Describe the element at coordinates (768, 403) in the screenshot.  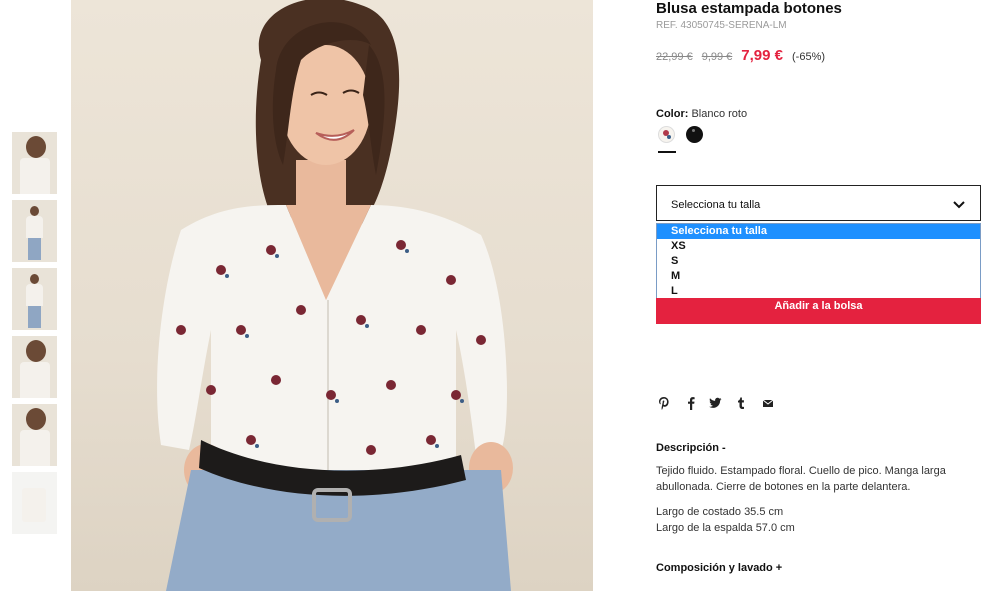
I see `email-icon` at that location.